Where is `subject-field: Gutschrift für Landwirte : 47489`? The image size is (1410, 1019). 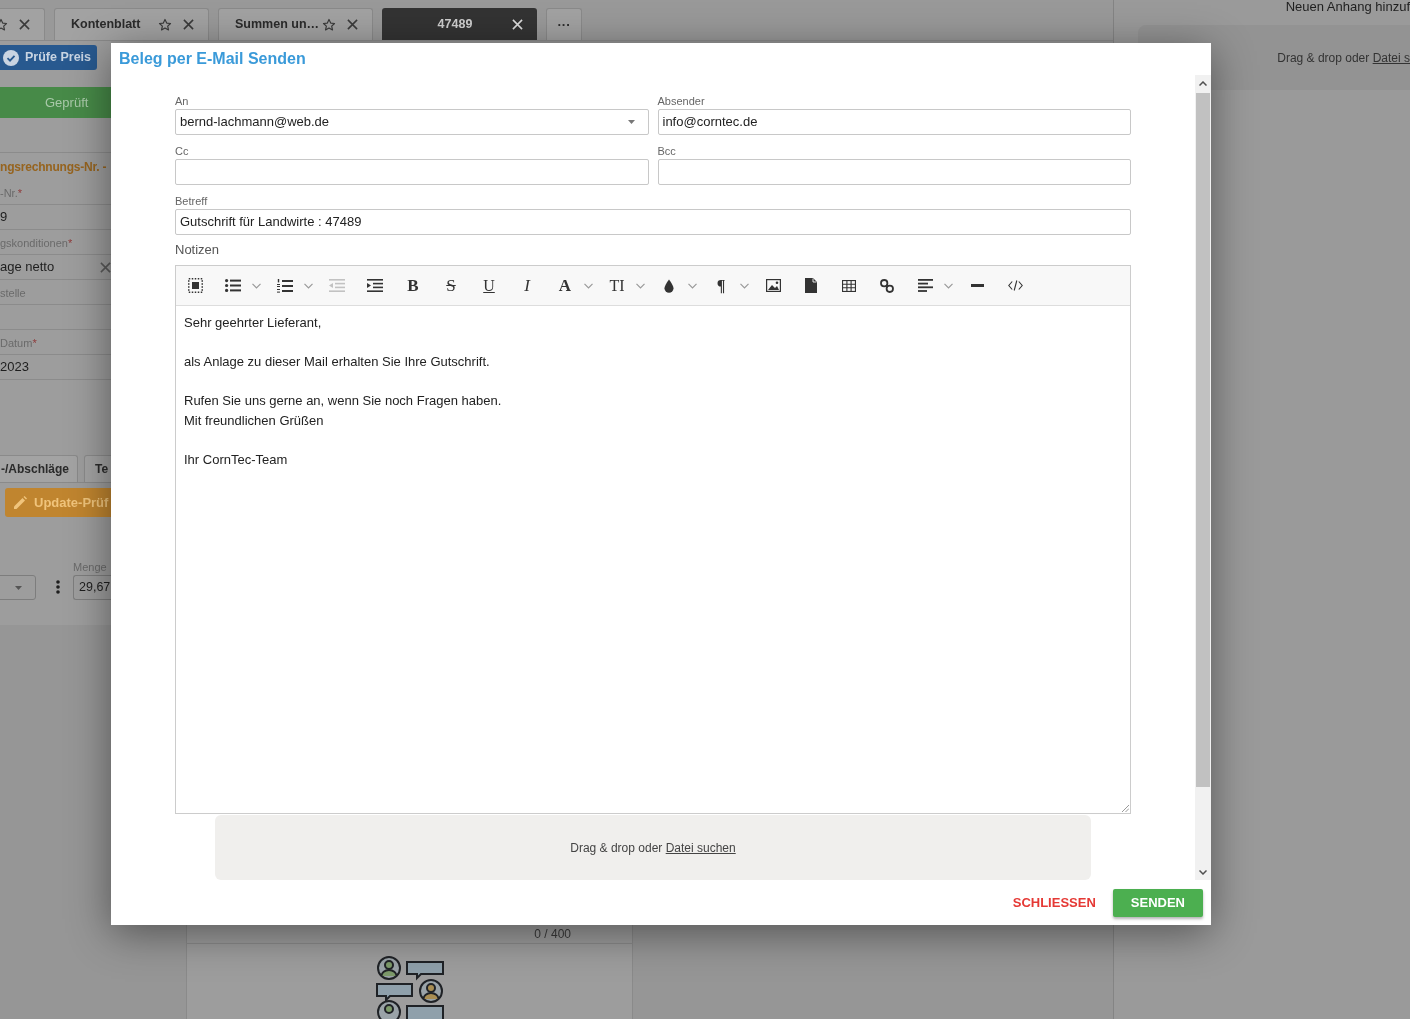 subject-field: Gutschrift für Landwirte : 47489 is located at coordinates (653, 222).